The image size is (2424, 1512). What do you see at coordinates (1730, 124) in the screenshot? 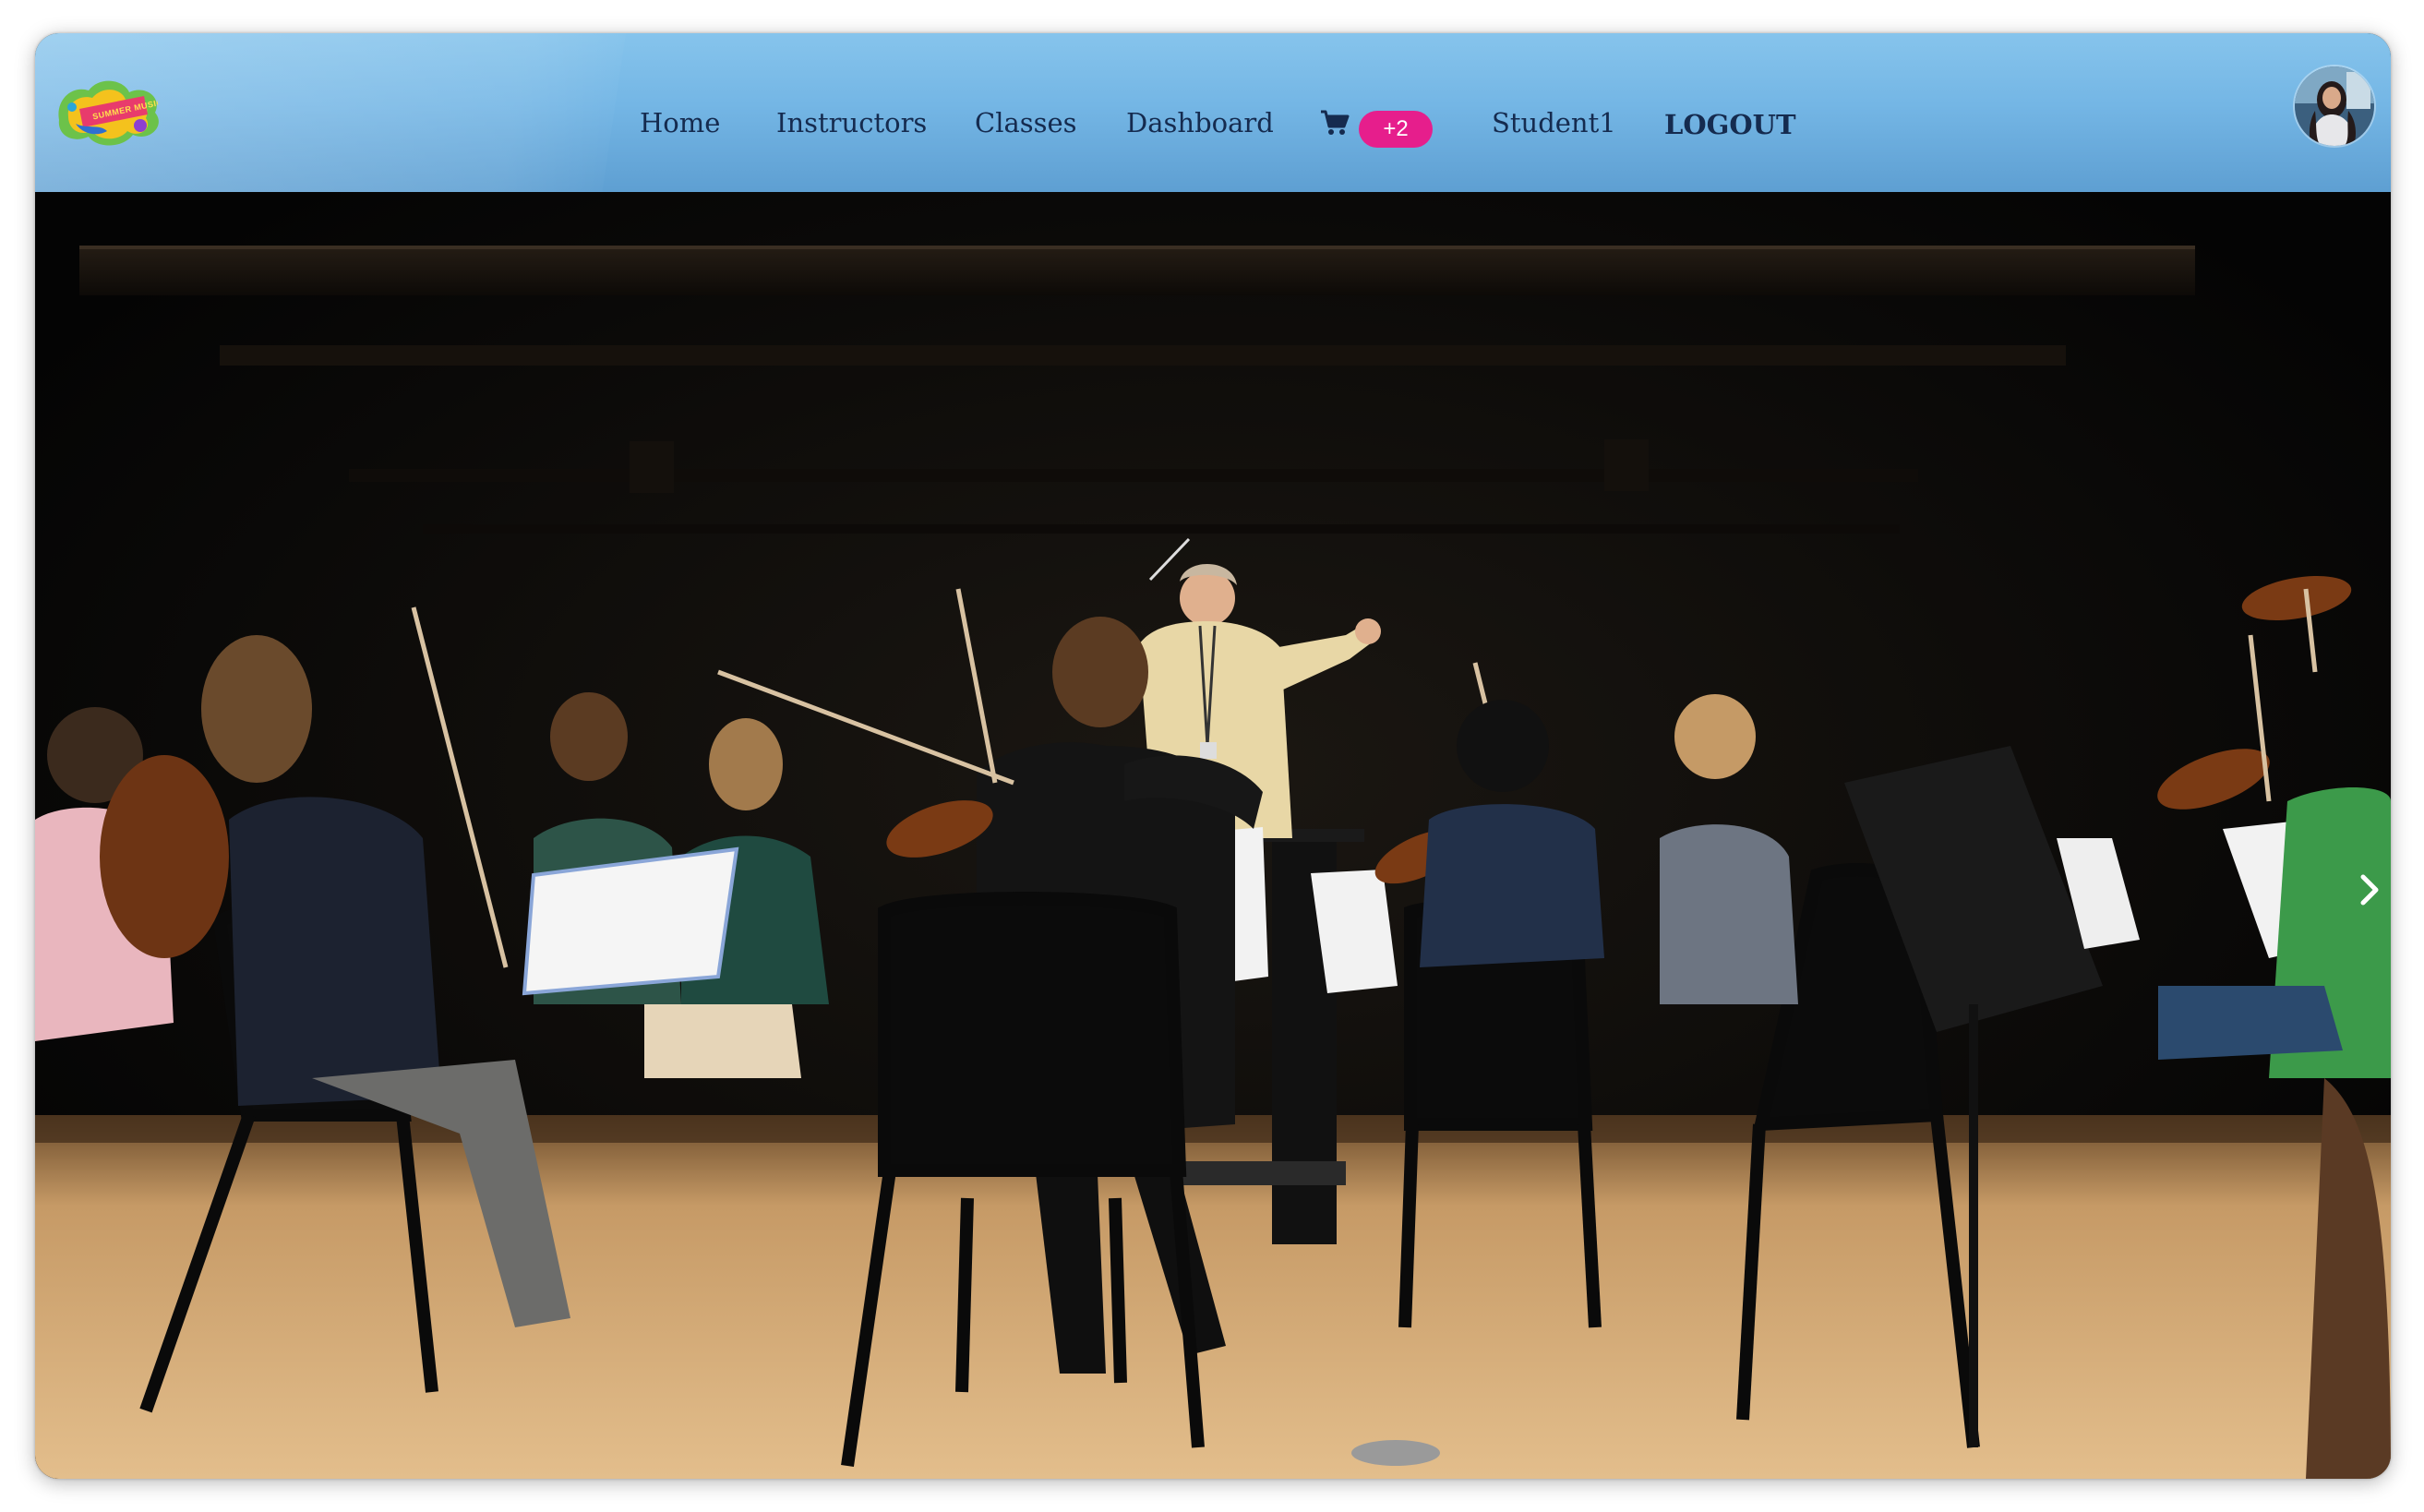
I see `logout-button: LOGOUT` at bounding box center [1730, 124].